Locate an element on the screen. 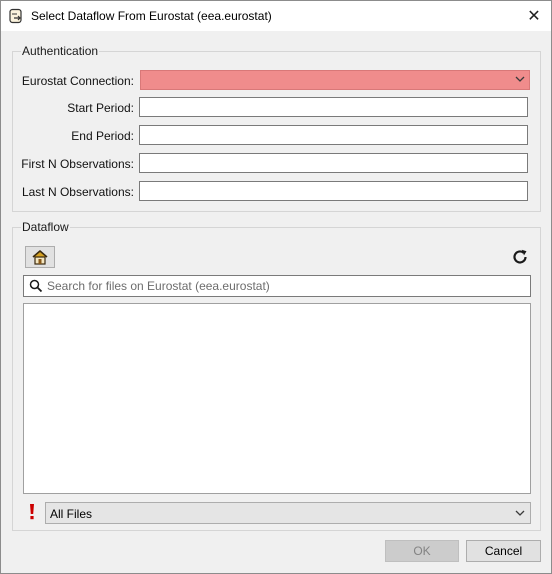 Image resolution: width=552 pixels, height=574 pixels. first-n-observations-label: First N Observations: is located at coordinates (77, 164).